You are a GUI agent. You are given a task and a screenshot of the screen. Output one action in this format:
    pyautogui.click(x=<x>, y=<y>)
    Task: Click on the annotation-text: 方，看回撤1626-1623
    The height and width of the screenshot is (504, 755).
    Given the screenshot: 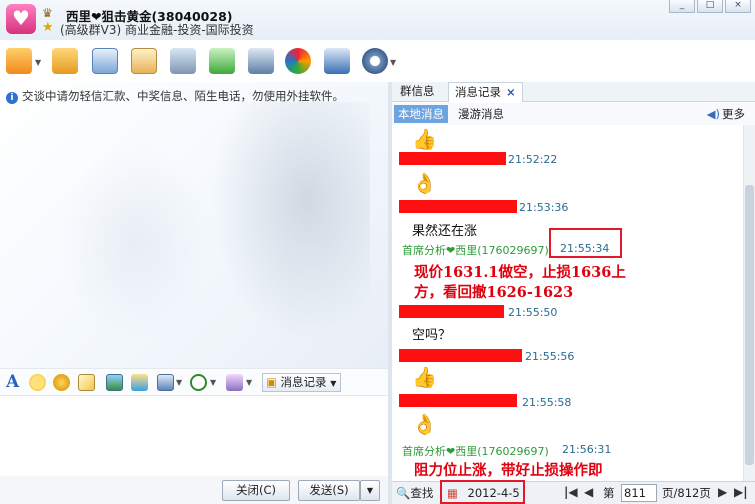 What is the action you would take?
    pyautogui.click(x=494, y=292)
    